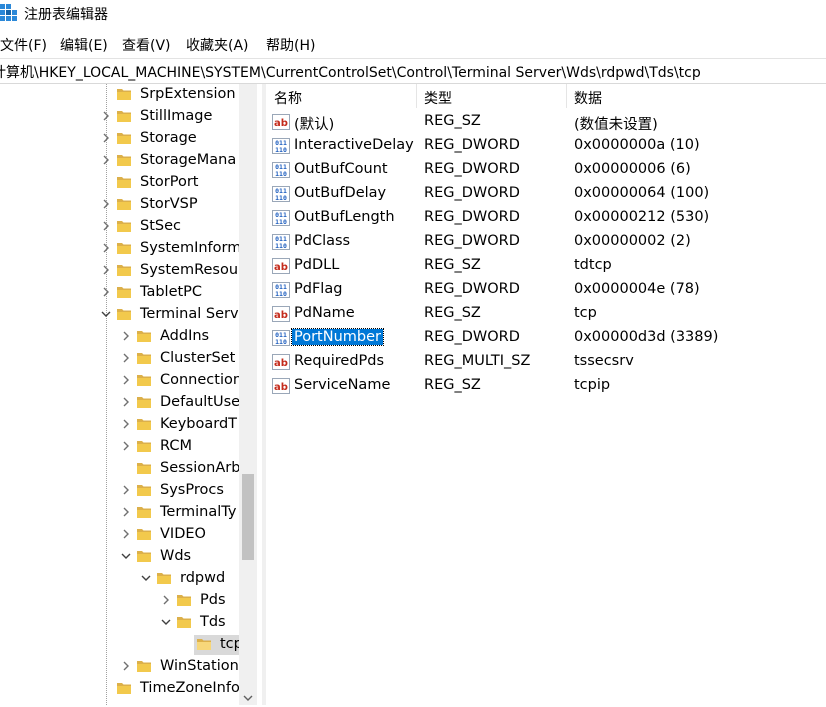 Image resolution: width=826 pixels, height=707 pixels. What do you see at coordinates (546, 386) in the screenshot?
I see `value-row: ab ServiceName REG_SZ tcpip` at bounding box center [546, 386].